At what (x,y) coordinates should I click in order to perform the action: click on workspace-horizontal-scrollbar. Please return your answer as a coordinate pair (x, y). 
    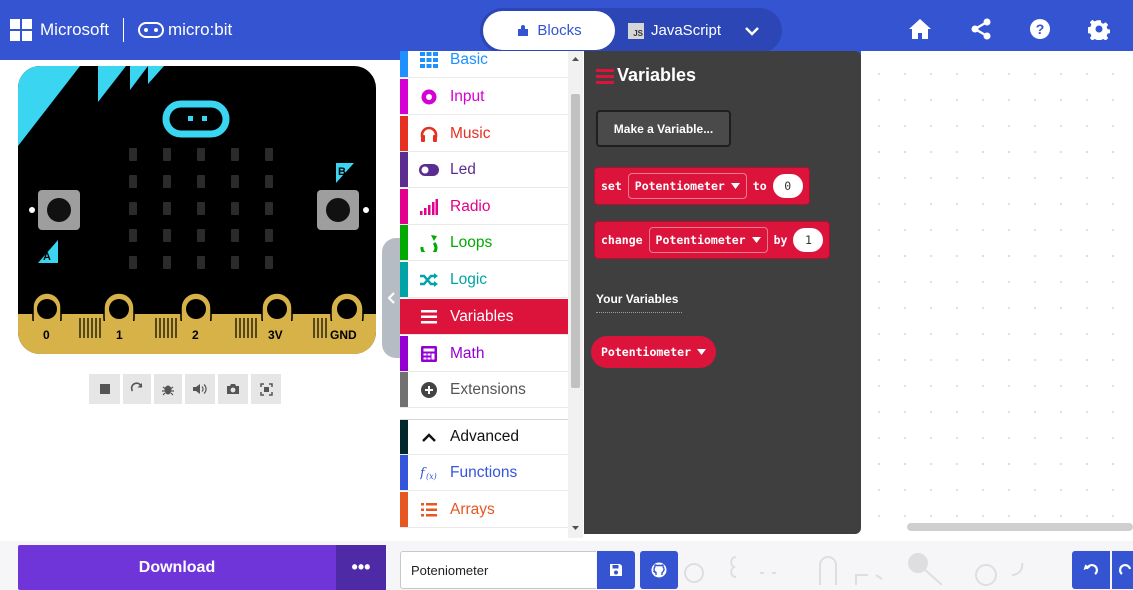
    Looking at the image, I should click on (1020, 527).